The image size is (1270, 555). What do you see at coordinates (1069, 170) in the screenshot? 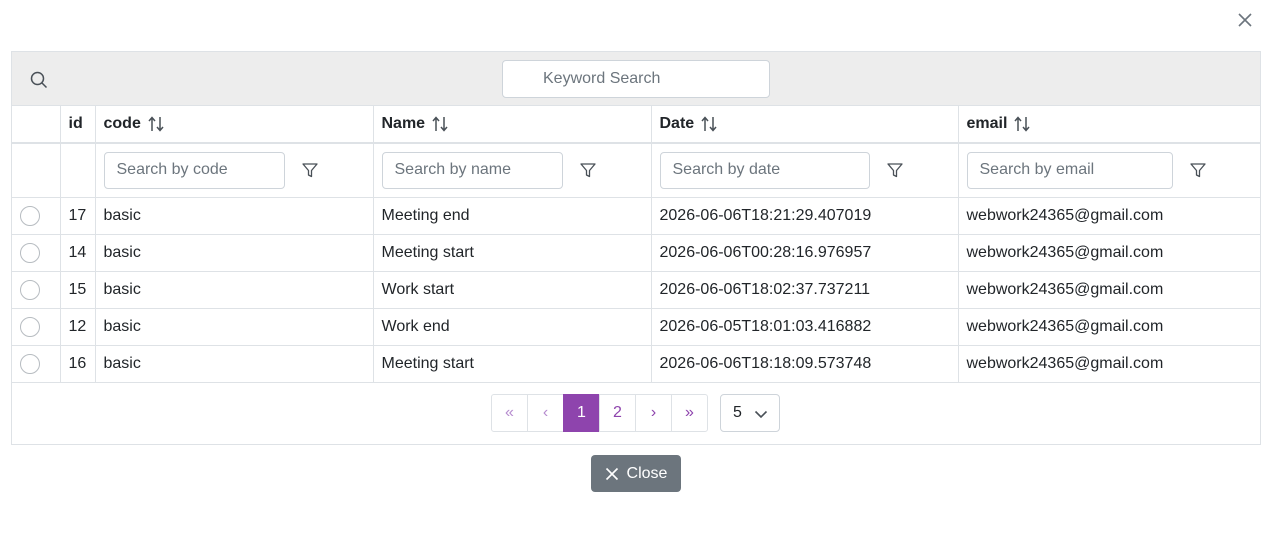
I see `email-filter-input` at bounding box center [1069, 170].